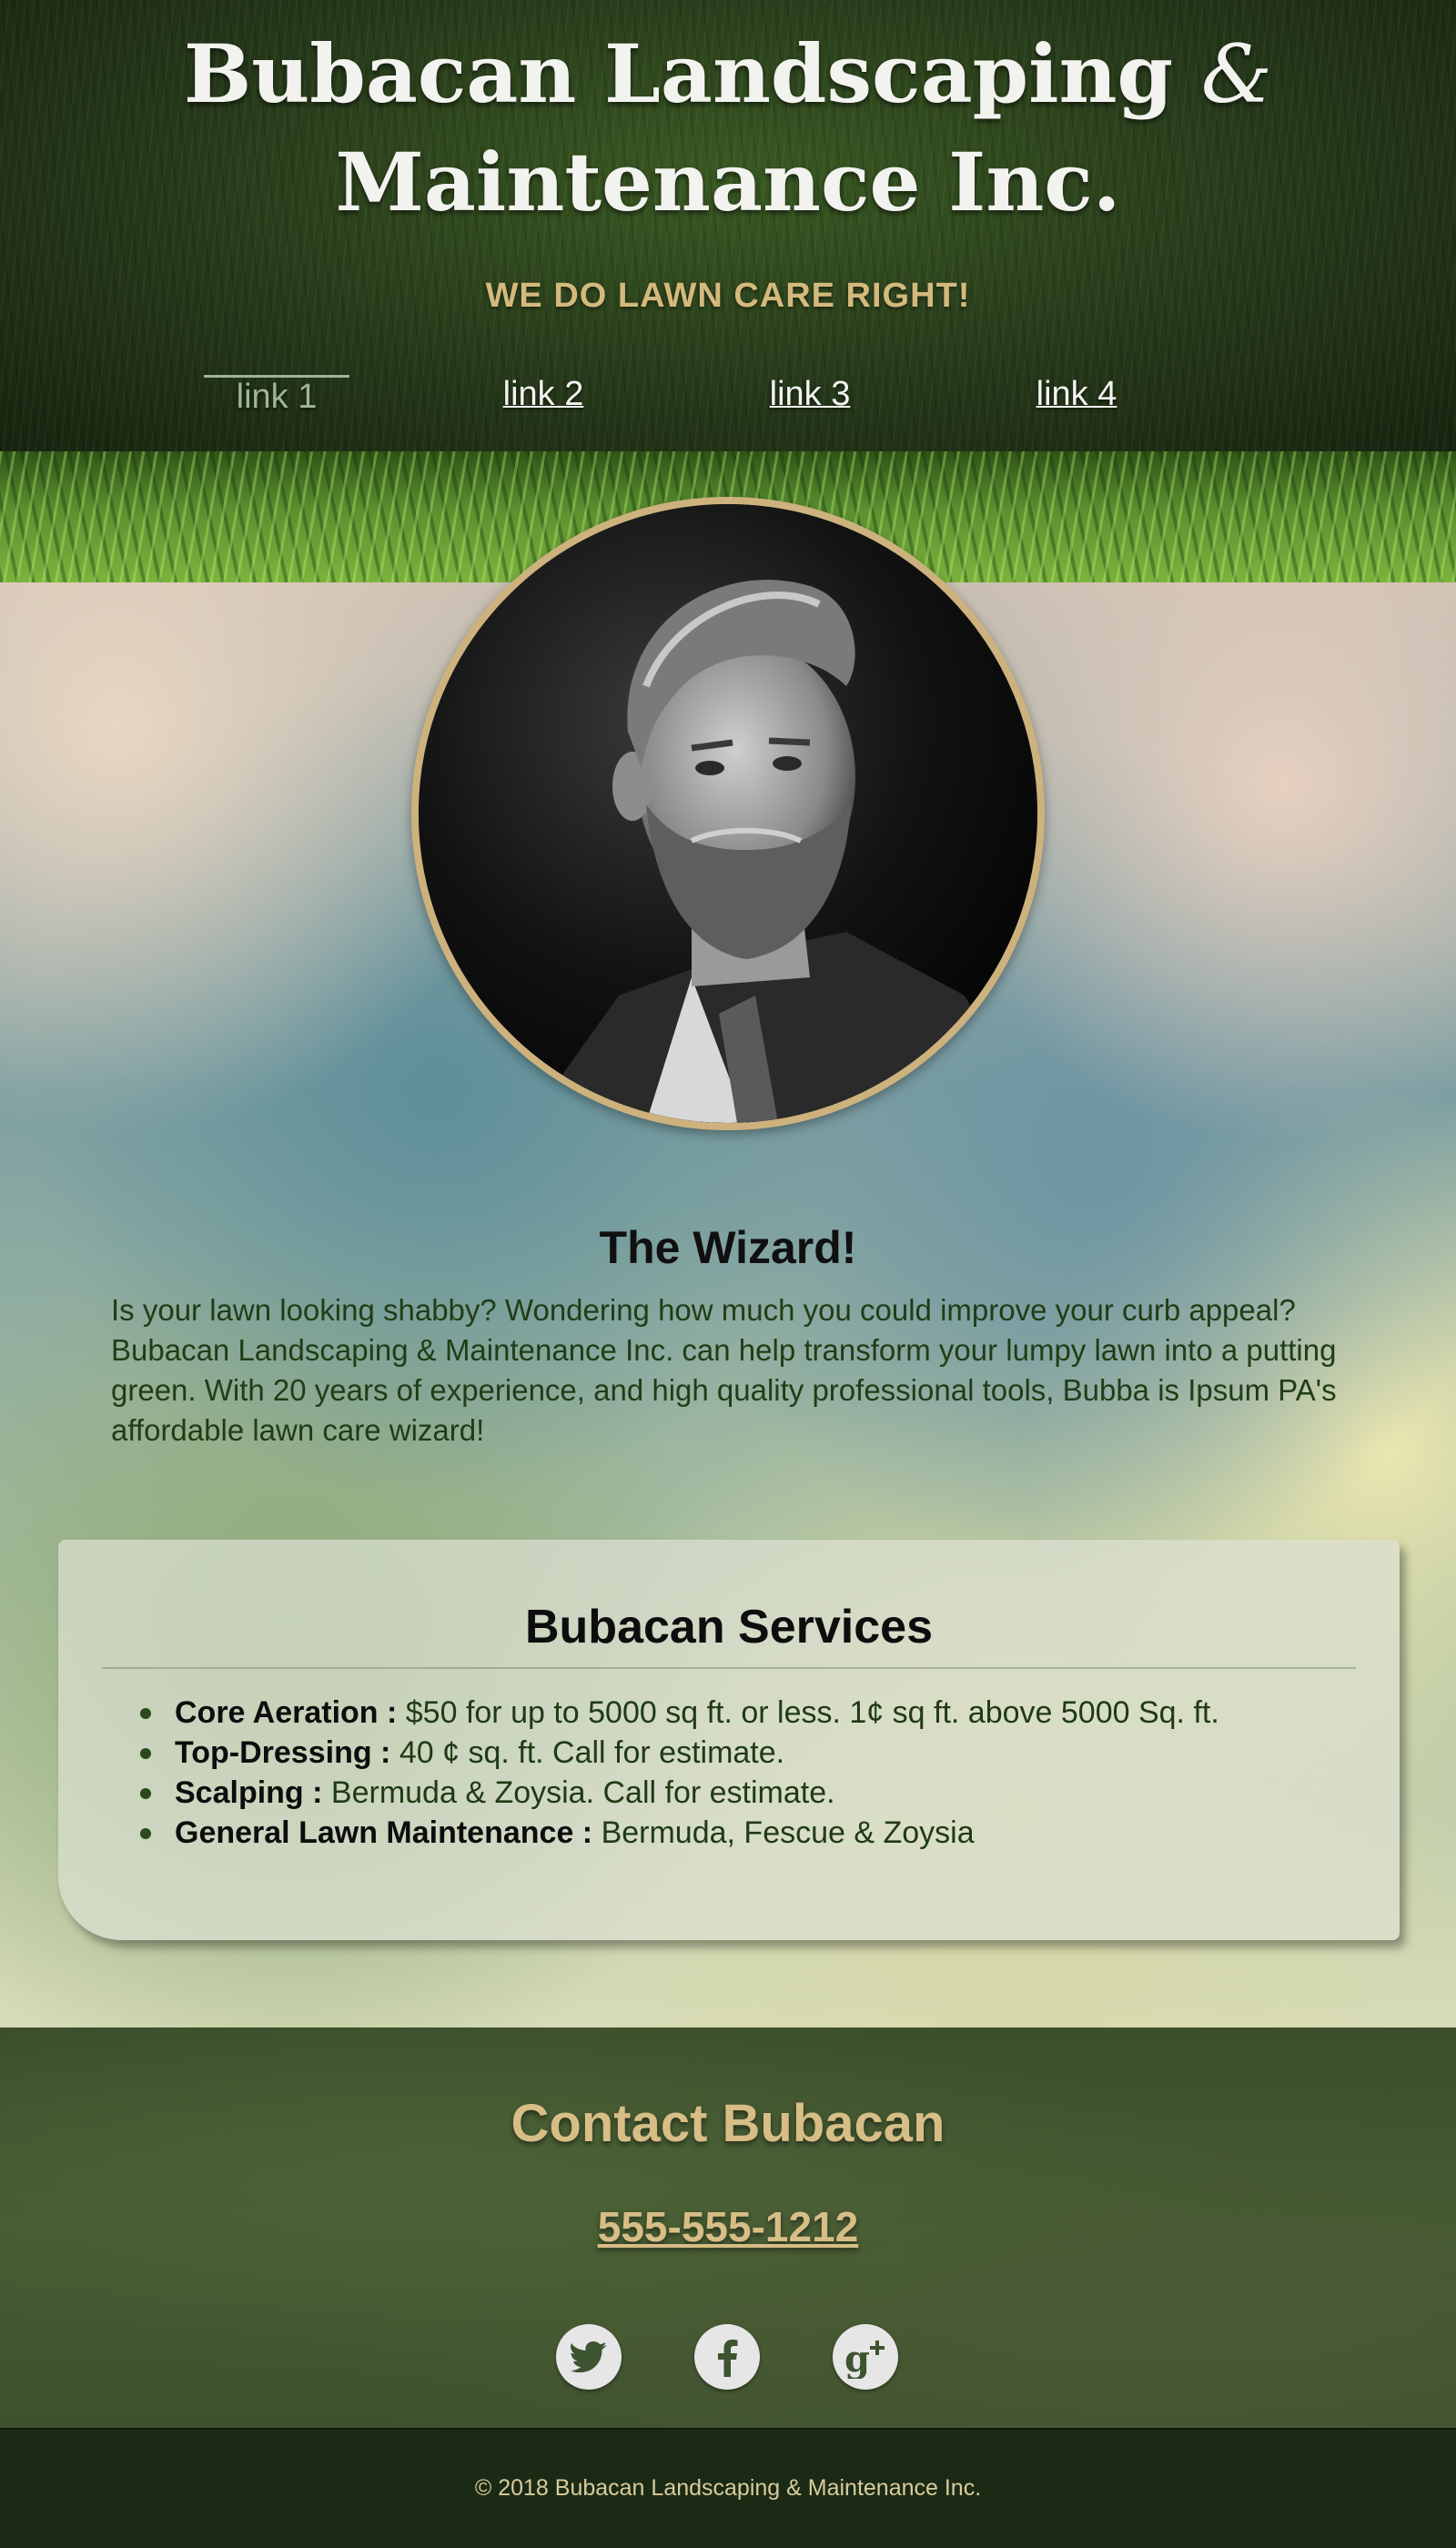 The height and width of the screenshot is (2548, 1456). I want to click on portrait-photo, so click(728, 814).